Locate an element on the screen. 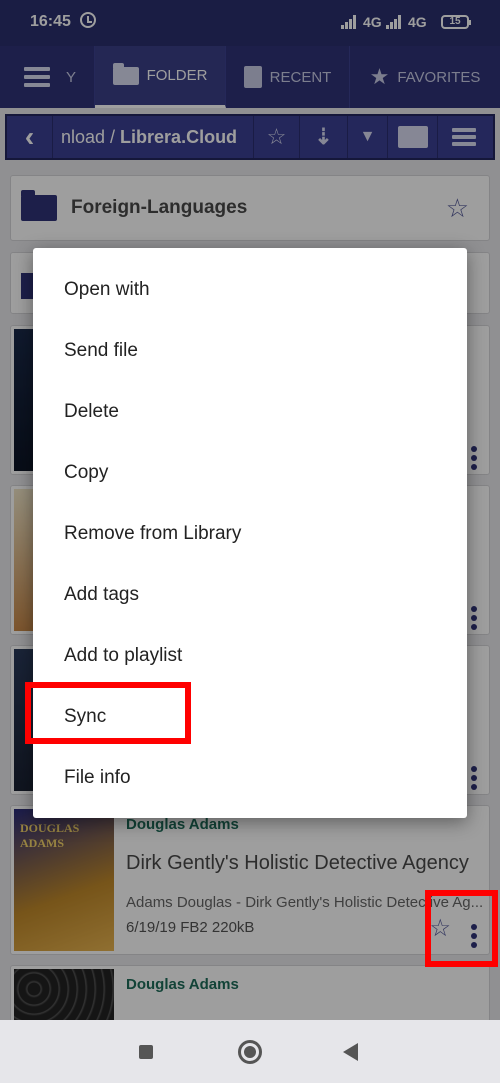 The width and height of the screenshot is (500, 1083). menu-item-copy: Copy is located at coordinates (250, 472).